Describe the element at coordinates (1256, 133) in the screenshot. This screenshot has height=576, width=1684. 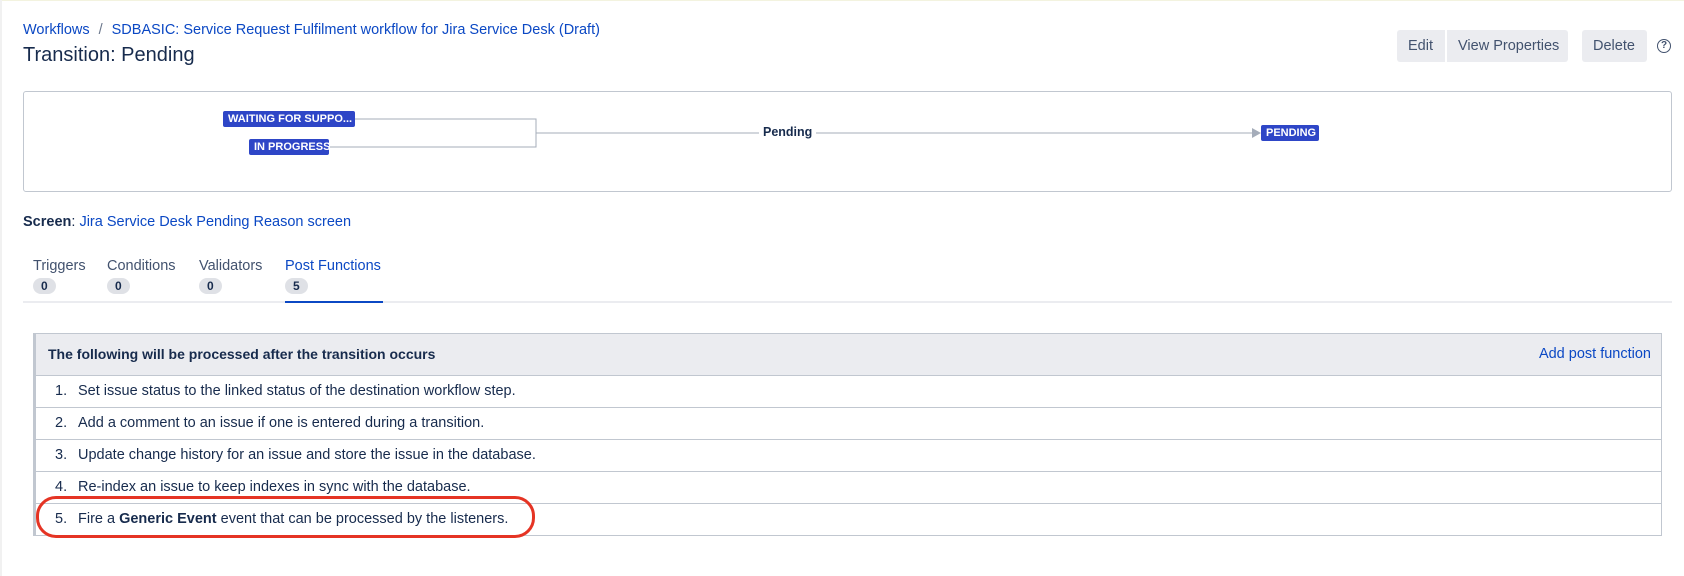
I see `arrowhead-icon` at that location.